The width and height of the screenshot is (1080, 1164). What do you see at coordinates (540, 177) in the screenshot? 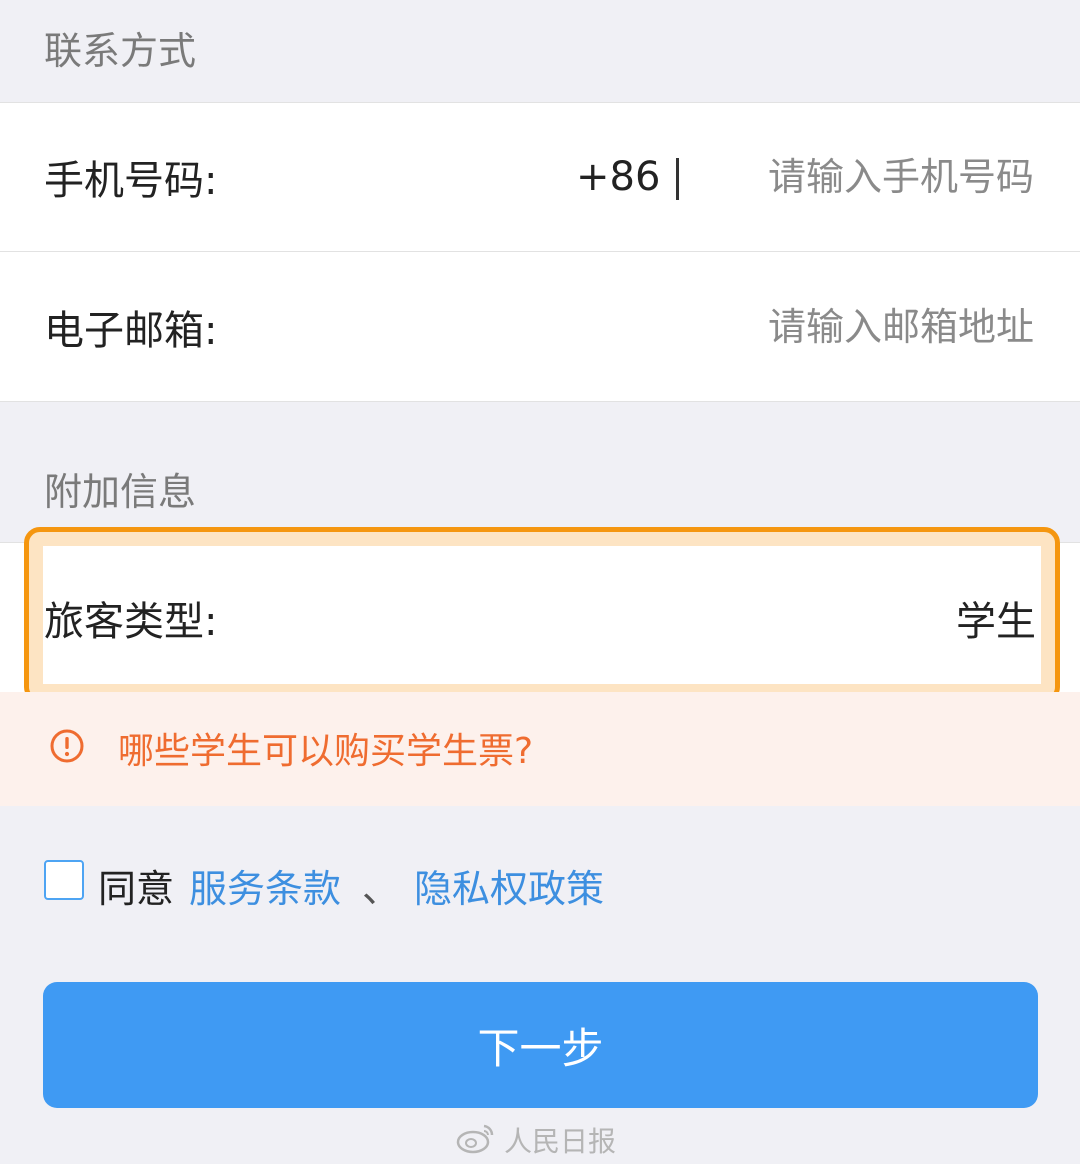
I see `phone-row: 手机号码: +86` at bounding box center [540, 177].